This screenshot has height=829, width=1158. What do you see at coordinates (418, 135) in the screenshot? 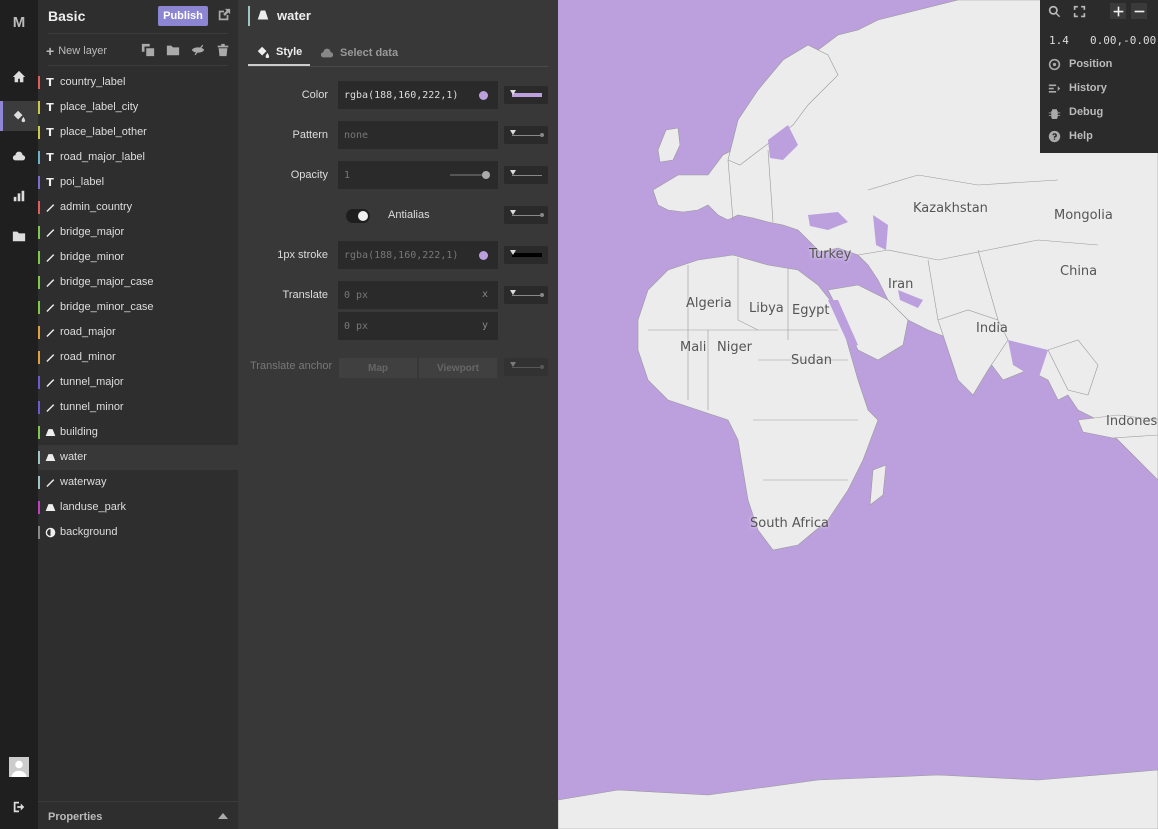
I see `pattern-input: none` at bounding box center [418, 135].